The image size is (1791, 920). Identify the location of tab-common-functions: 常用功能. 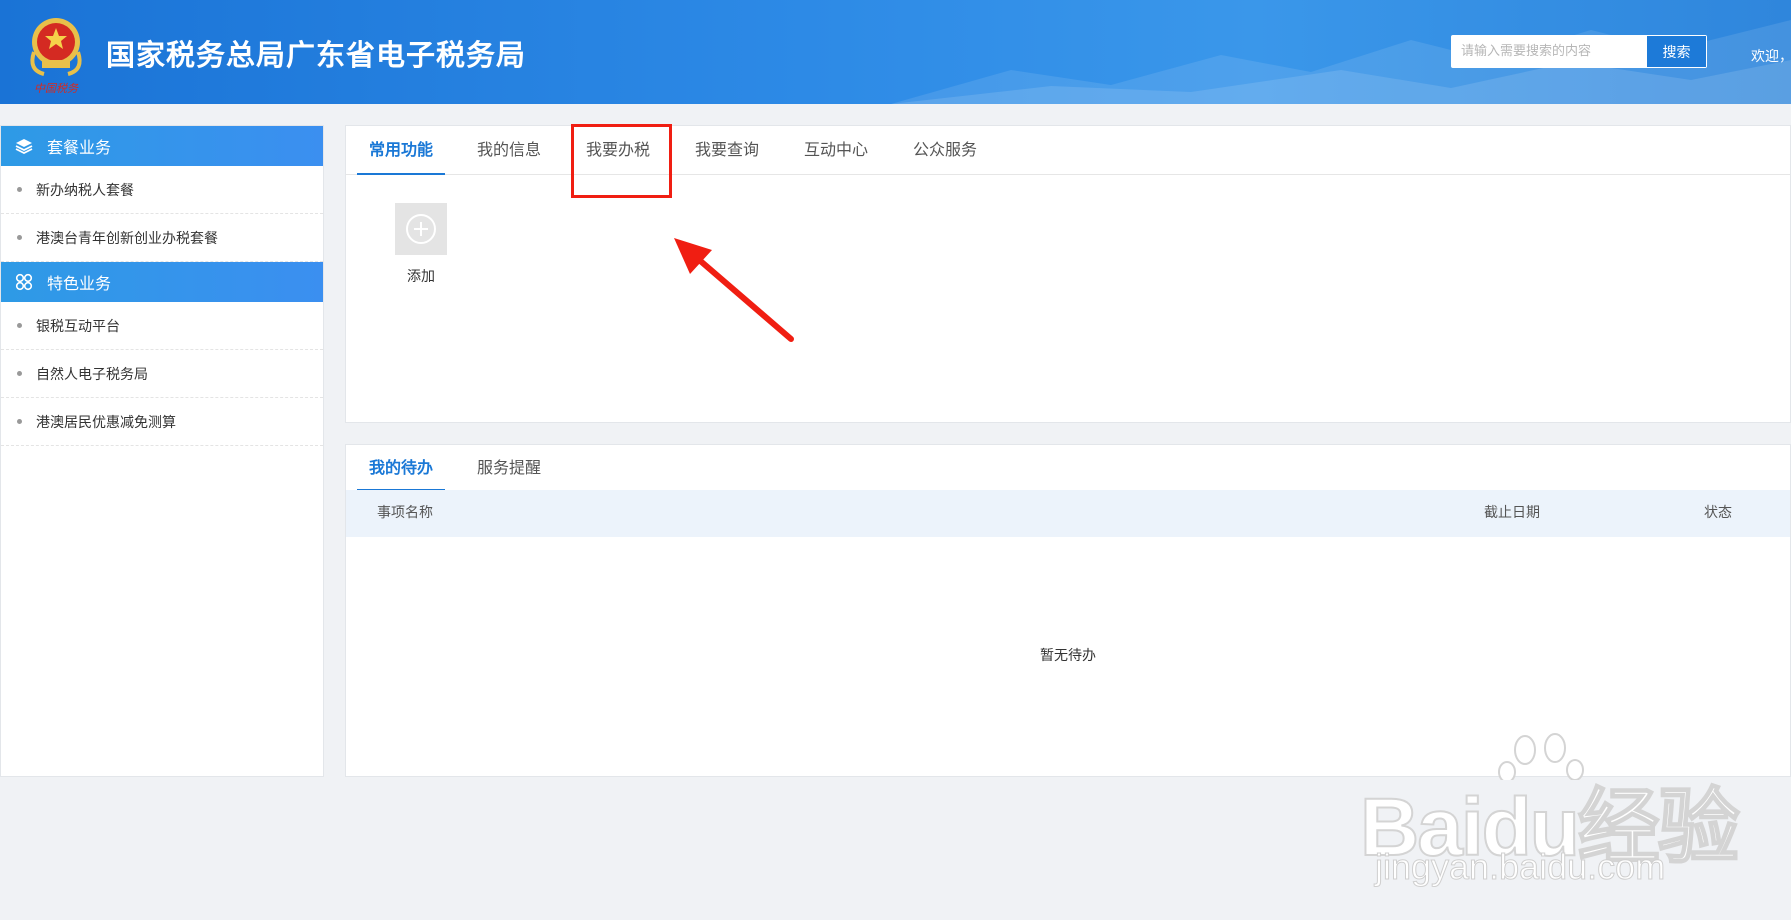
(401, 150).